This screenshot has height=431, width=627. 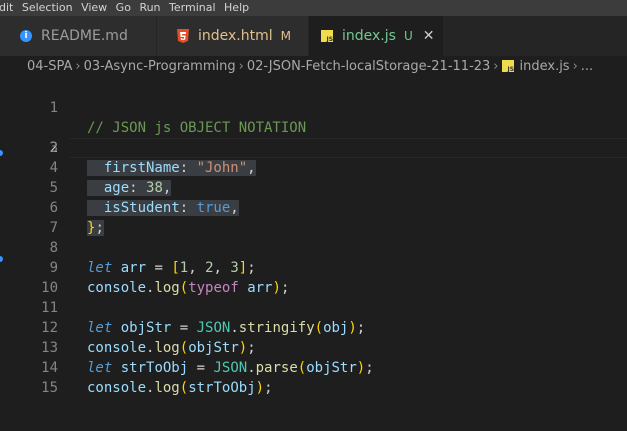 What do you see at coordinates (313, 167) in the screenshot?
I see `code-line: 4 age: 38,` at bounding box center [313, 167].